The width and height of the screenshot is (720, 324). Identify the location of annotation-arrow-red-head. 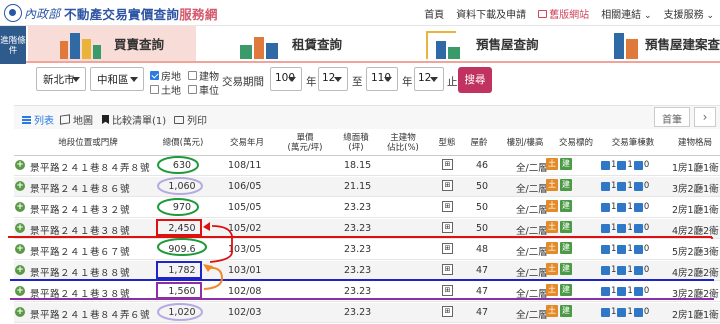
(206, 226).